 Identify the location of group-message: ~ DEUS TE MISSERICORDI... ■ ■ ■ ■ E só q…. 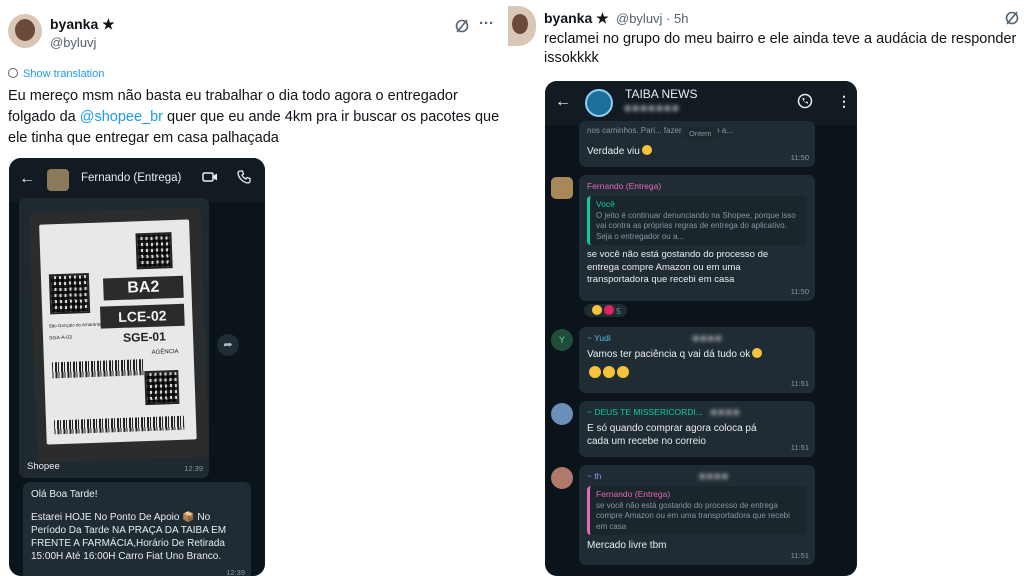
(697, 429).